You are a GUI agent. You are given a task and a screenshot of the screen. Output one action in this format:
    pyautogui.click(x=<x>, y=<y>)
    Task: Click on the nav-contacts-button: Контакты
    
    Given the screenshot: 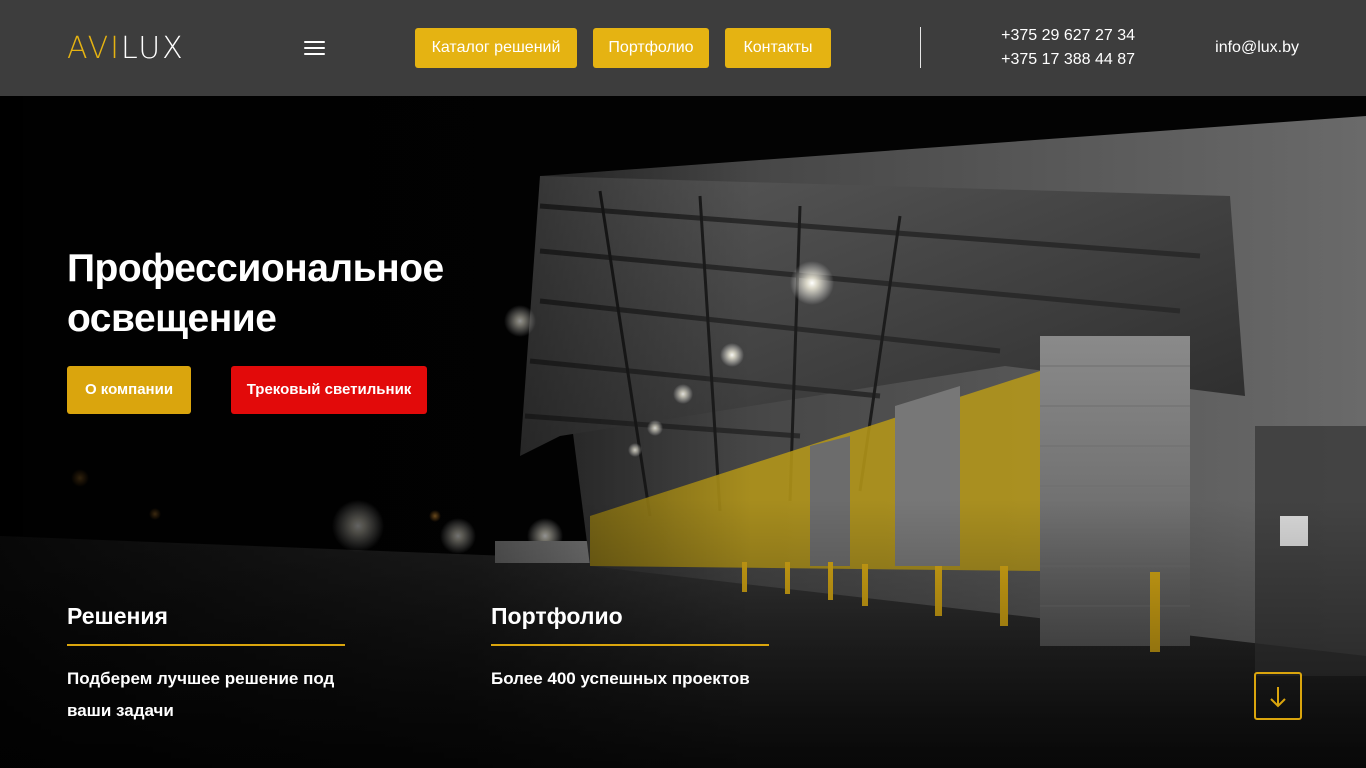 What is the action you would take?
    pyautogui.click(x=778, y=48)
    